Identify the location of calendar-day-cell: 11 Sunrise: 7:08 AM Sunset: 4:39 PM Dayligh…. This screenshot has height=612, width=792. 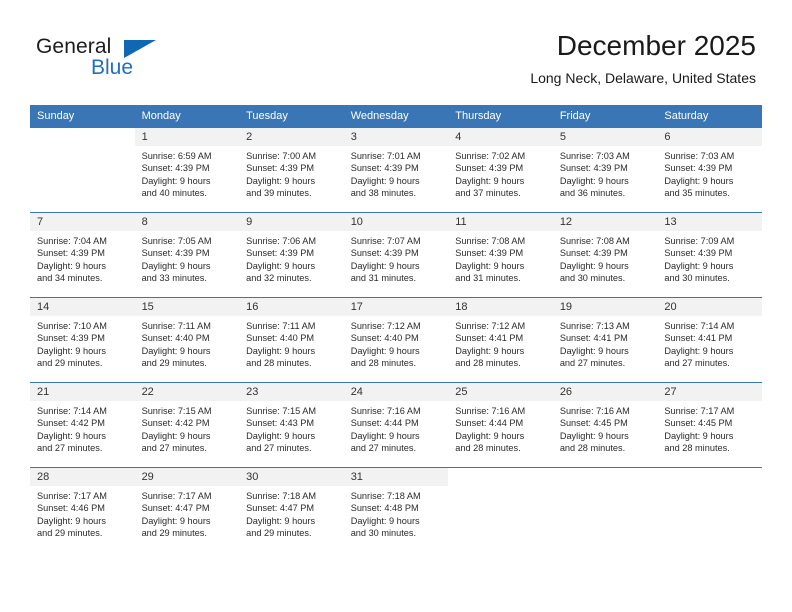
(500, 255).